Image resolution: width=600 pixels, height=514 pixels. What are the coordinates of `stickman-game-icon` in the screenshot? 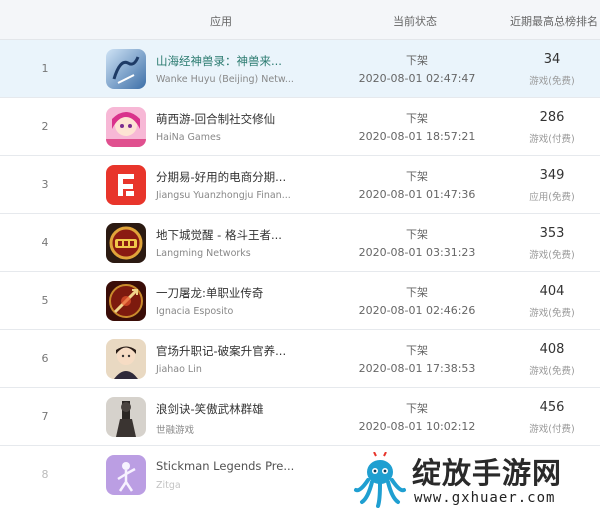 It's located at (126, 475).